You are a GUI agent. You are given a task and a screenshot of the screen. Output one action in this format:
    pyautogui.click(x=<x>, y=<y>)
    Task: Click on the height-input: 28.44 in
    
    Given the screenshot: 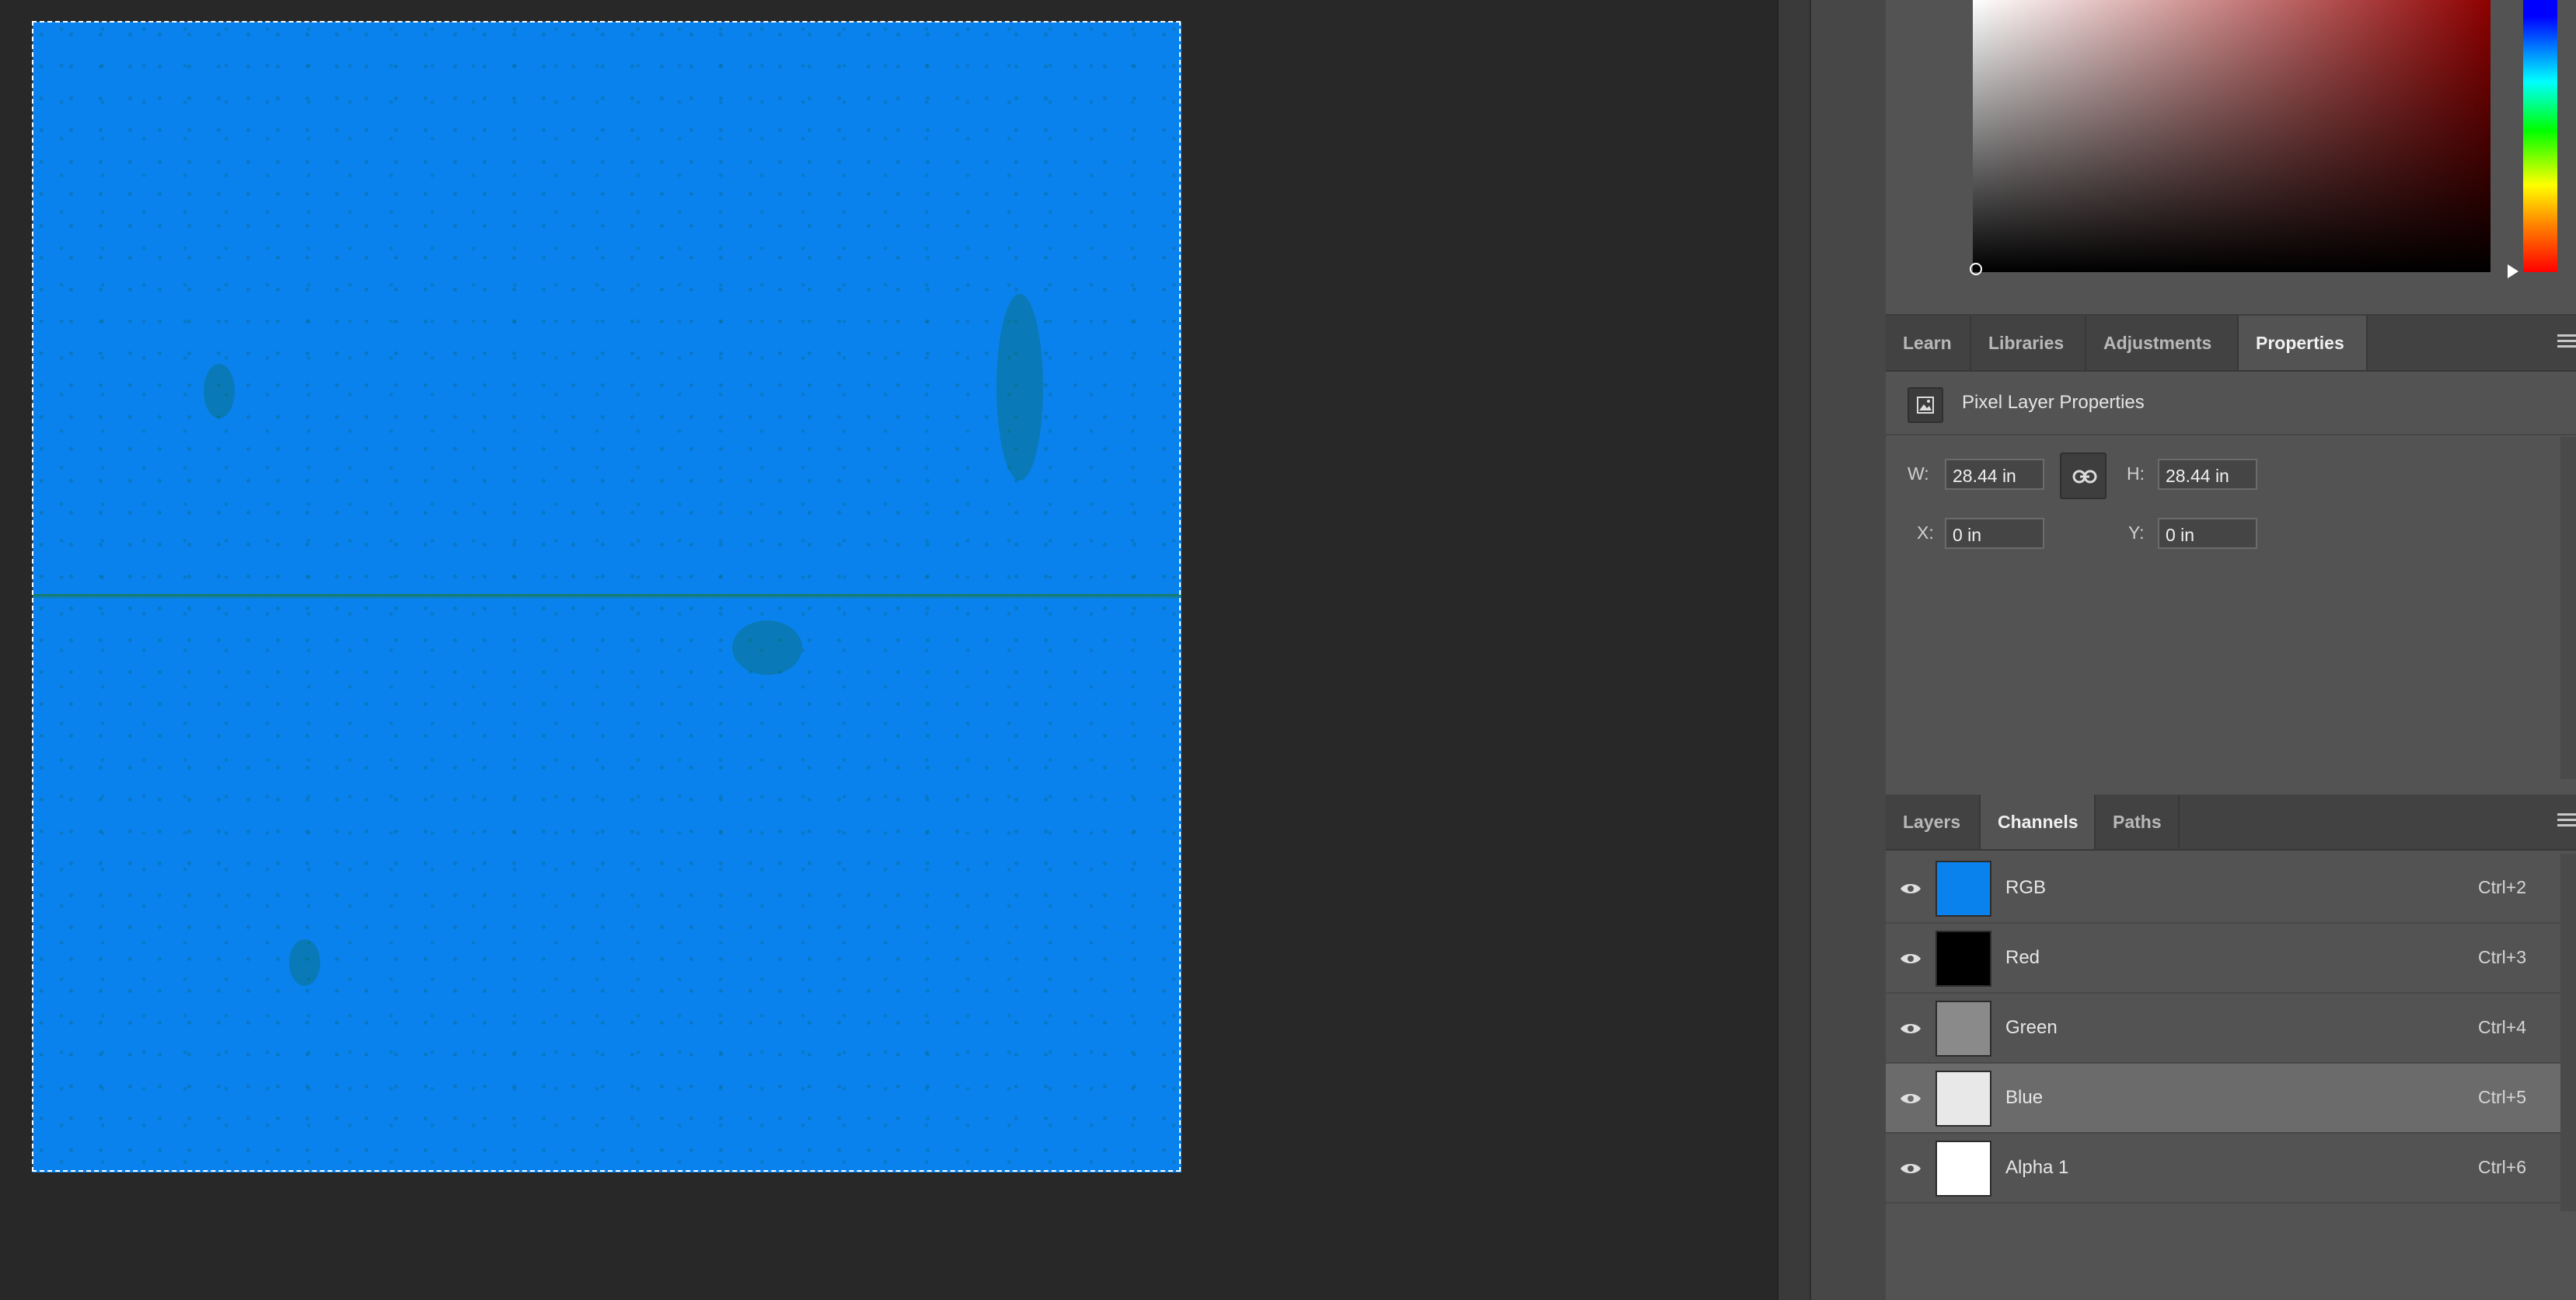 What is the action you would take?
    pyautogui.click(x=2208, y=474)
    